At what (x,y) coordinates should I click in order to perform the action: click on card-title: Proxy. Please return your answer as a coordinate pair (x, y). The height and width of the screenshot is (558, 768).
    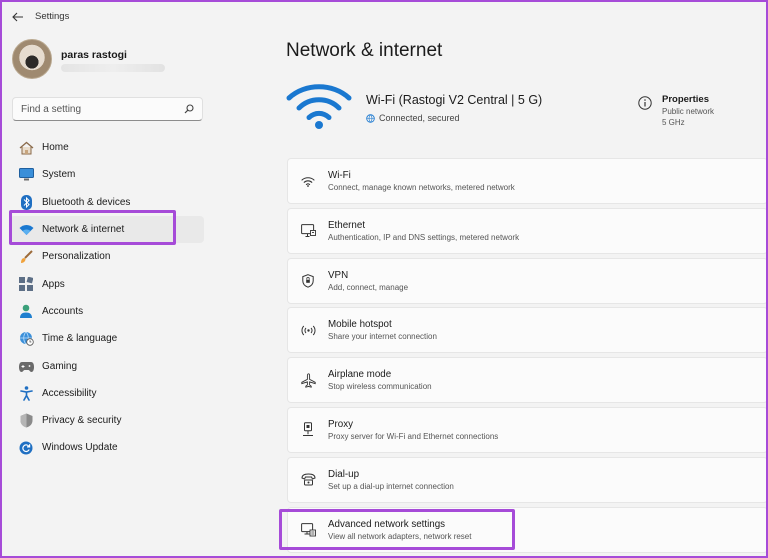
    Looking at the image, I should click on (341, 424).